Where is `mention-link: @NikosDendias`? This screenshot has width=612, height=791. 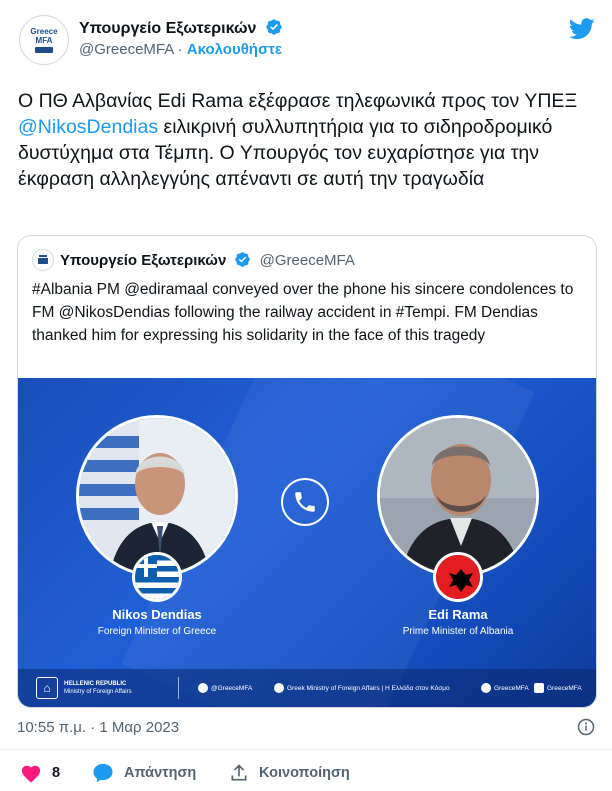 mention-link: @NikosDendias is located at coordinates (88, 127).